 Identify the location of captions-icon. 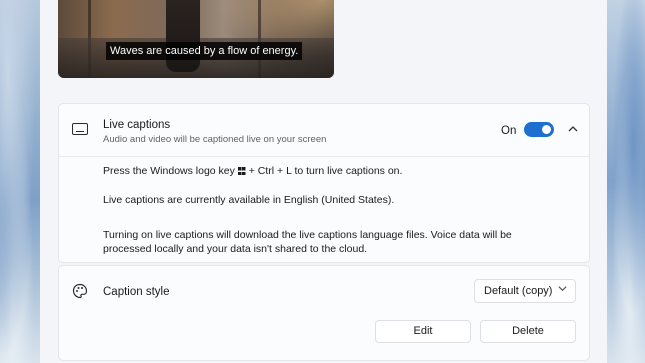
(80, 129).